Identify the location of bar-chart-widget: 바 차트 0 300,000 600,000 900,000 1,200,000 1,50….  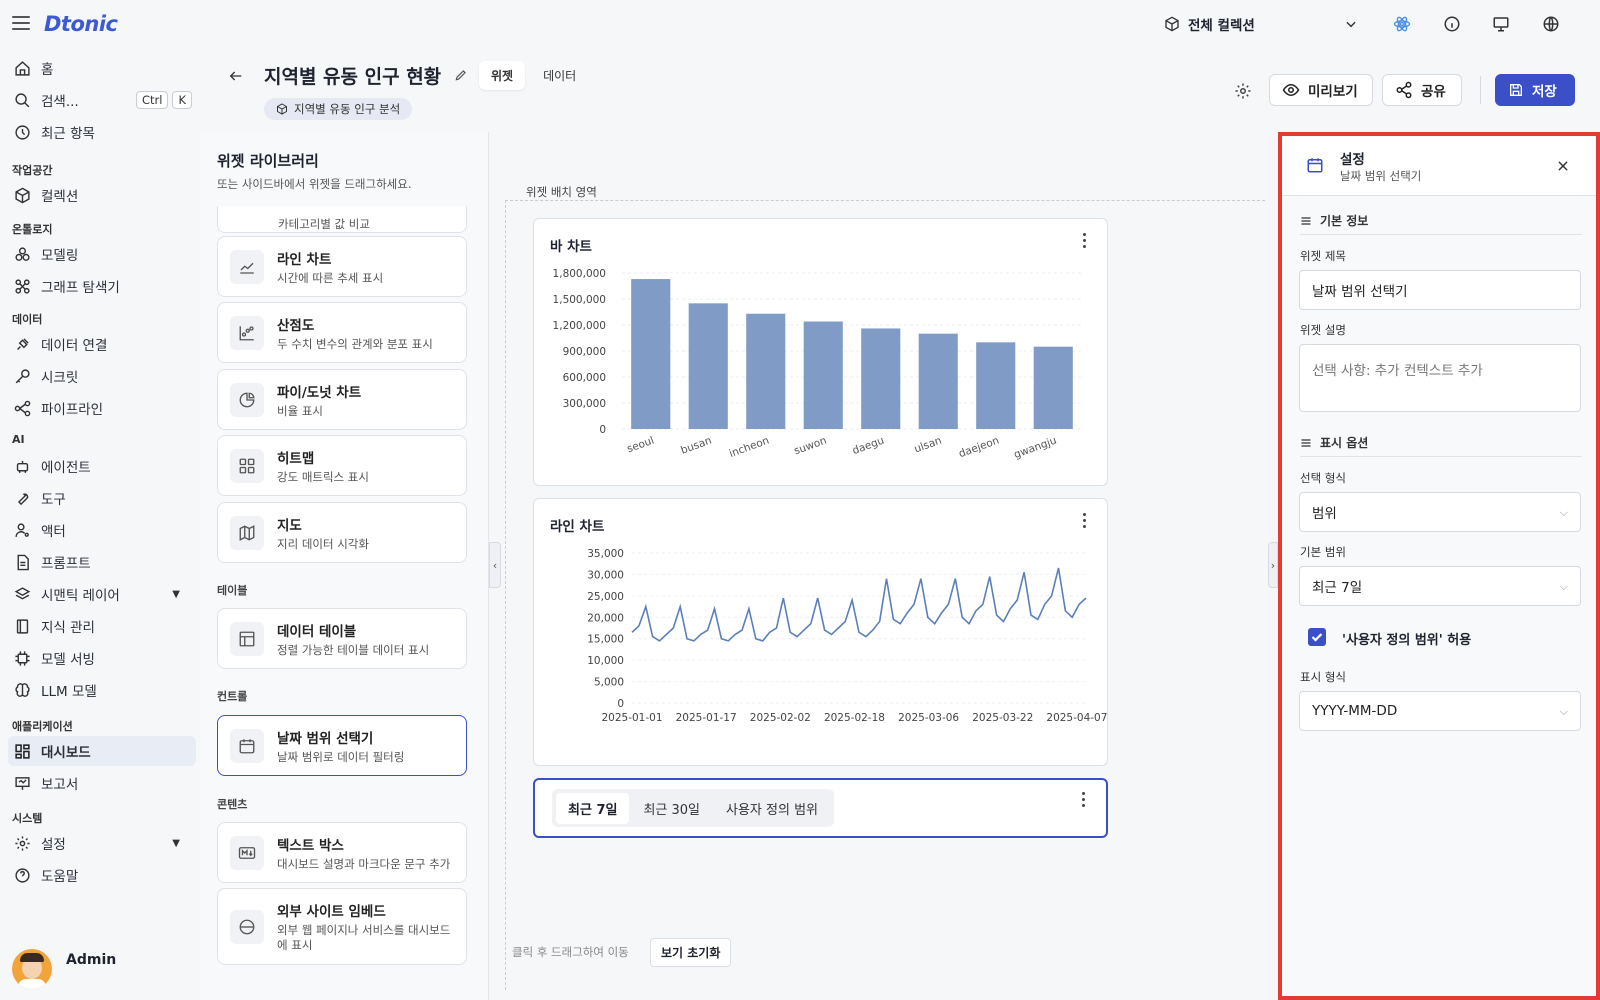
(820, 352).